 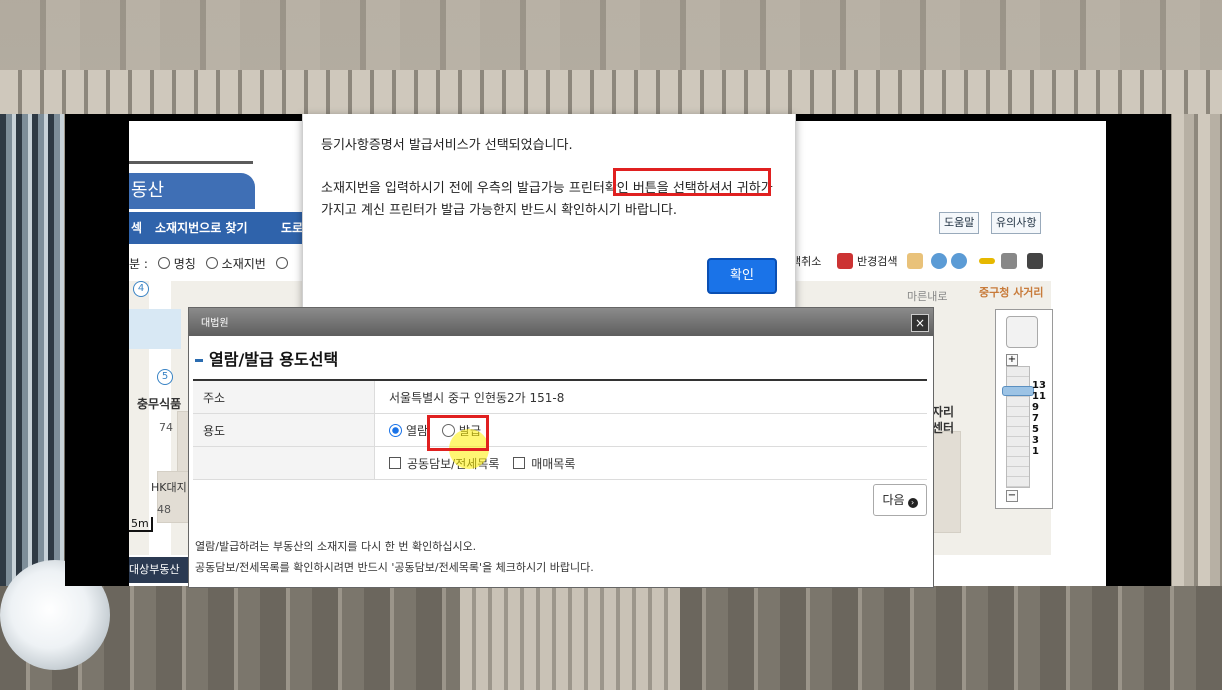 I want to click on tab-partial: 섹, so click(x=136, y=228).